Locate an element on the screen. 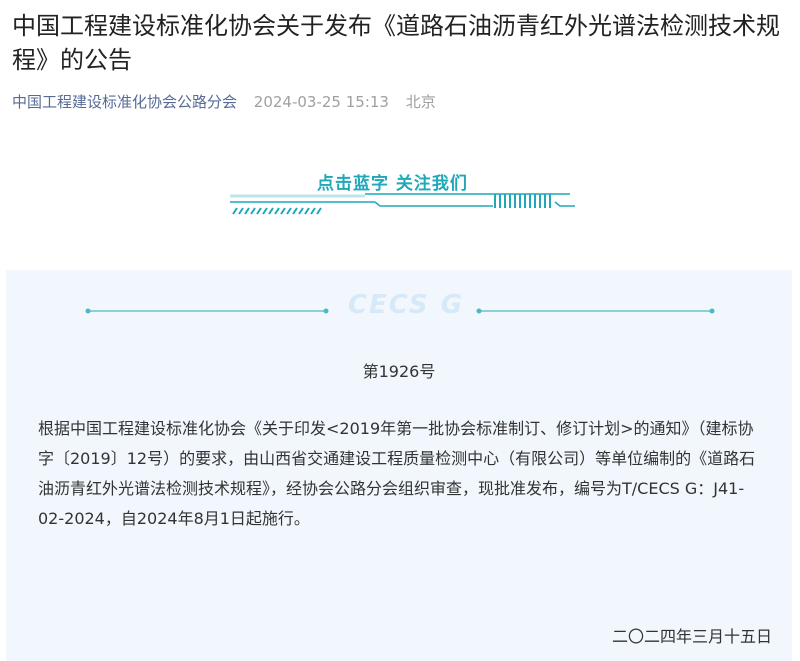  cecs-watermark: CECS G is located at coordinates (406, 305).